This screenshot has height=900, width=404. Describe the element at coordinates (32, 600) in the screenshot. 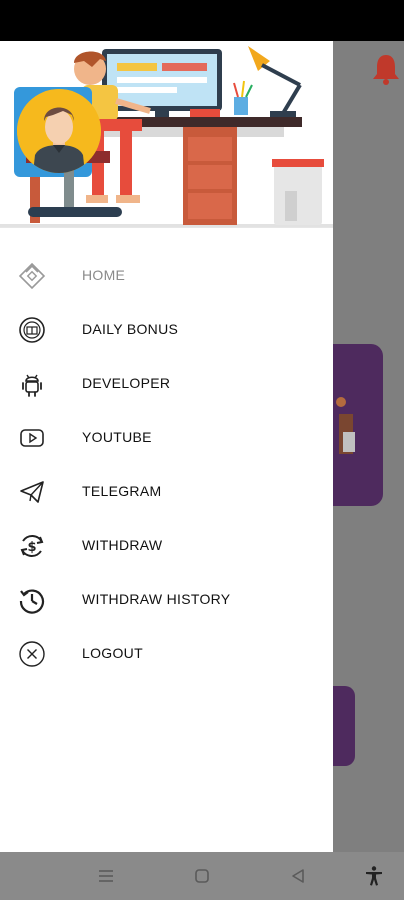

I see `history-icon` at that location.